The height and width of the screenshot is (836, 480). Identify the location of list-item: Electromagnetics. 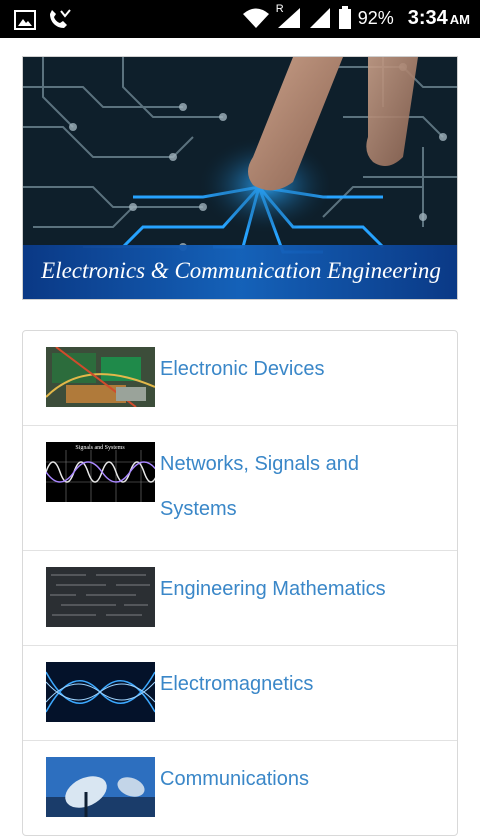
(240, 693).